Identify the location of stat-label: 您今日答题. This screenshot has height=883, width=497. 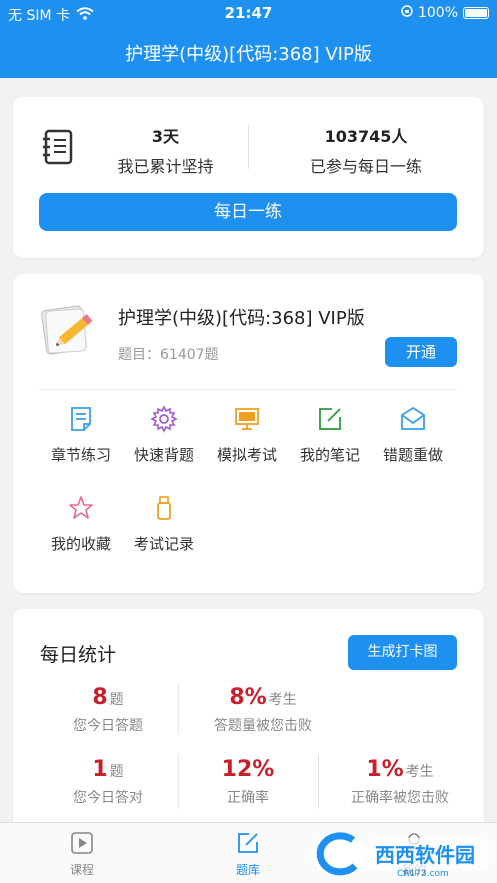
(108, 726).